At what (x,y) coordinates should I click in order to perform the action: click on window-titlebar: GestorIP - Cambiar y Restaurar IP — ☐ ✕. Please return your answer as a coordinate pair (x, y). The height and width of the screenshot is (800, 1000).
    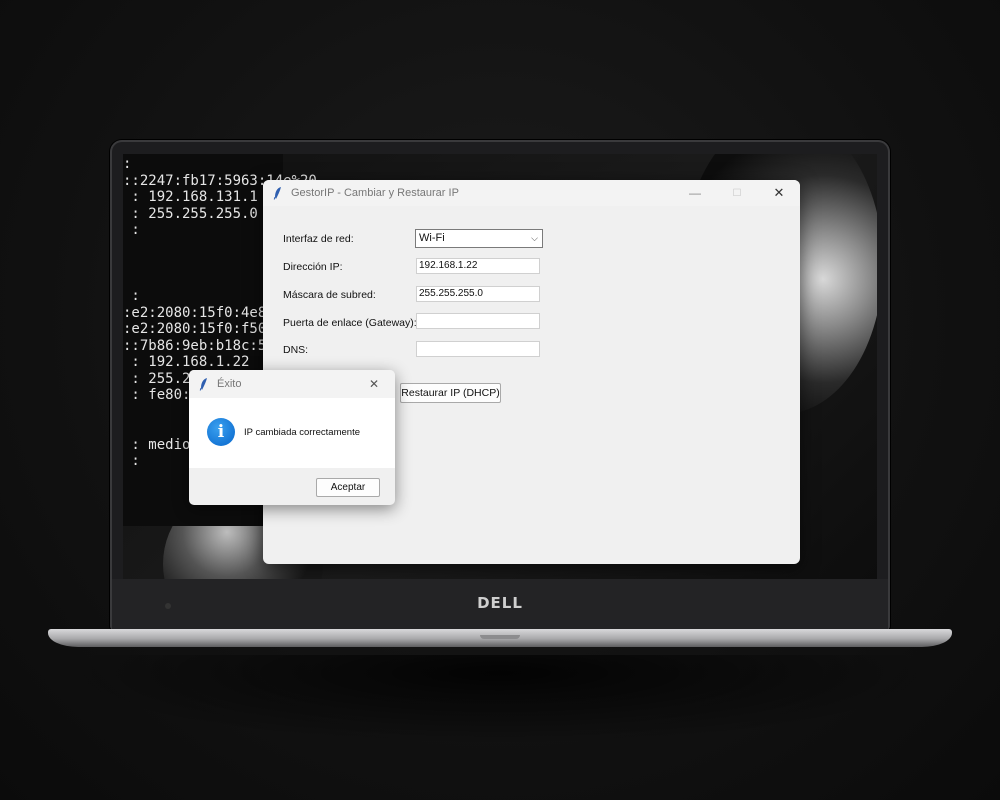
    Looking at the image, I should click on (531, 193).